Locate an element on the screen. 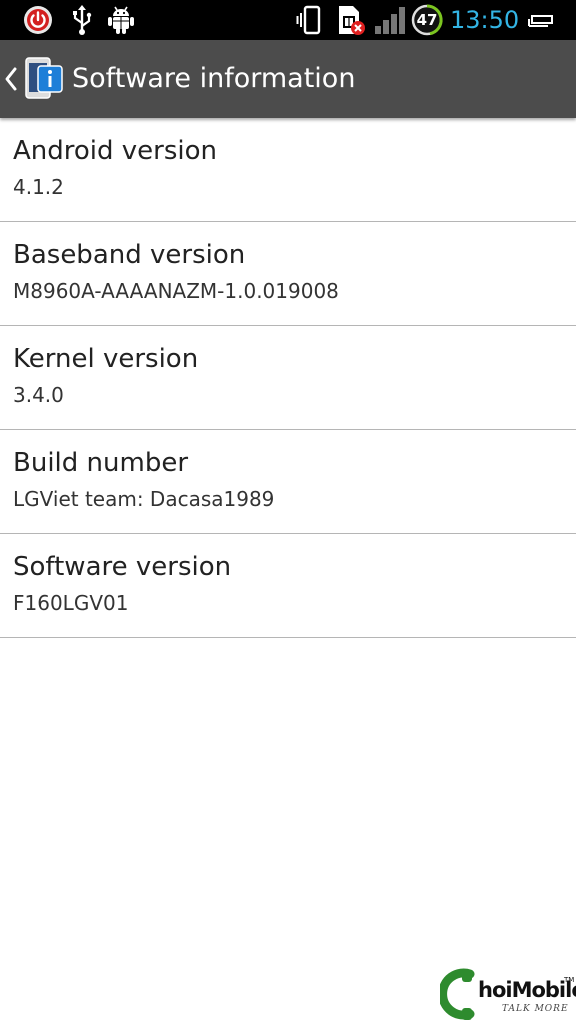  notification-tray-icon is located at coordinates (541, 20).